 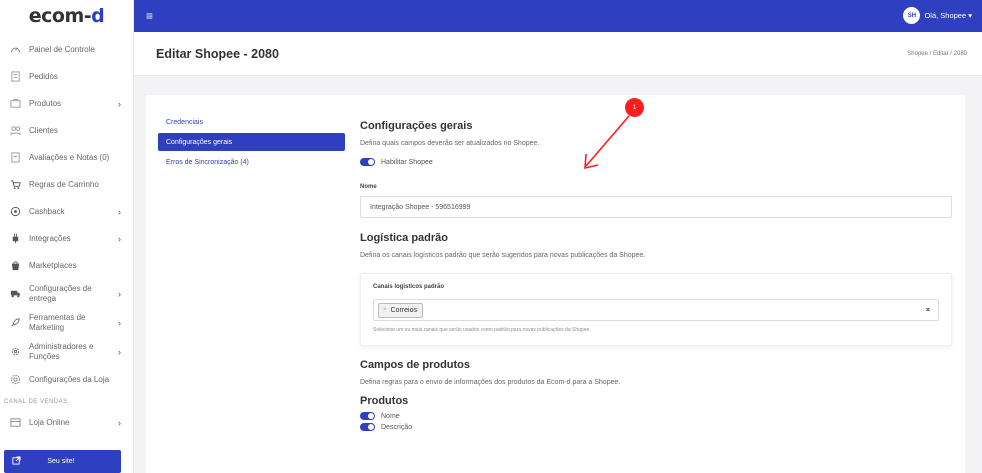 What do you see at coordinates (937, 54) in the screenshot?
I see `breadcrumb: Shopee / Editar / 2080` at bounding box center [937, 54].